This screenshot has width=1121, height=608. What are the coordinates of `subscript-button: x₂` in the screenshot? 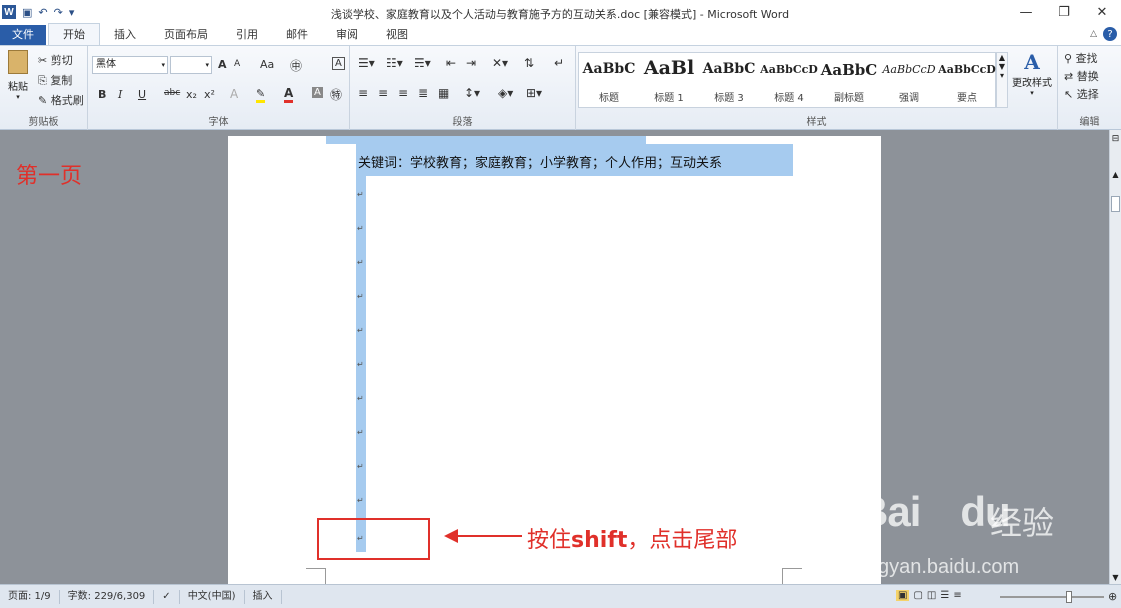 It's located at (191, 94).